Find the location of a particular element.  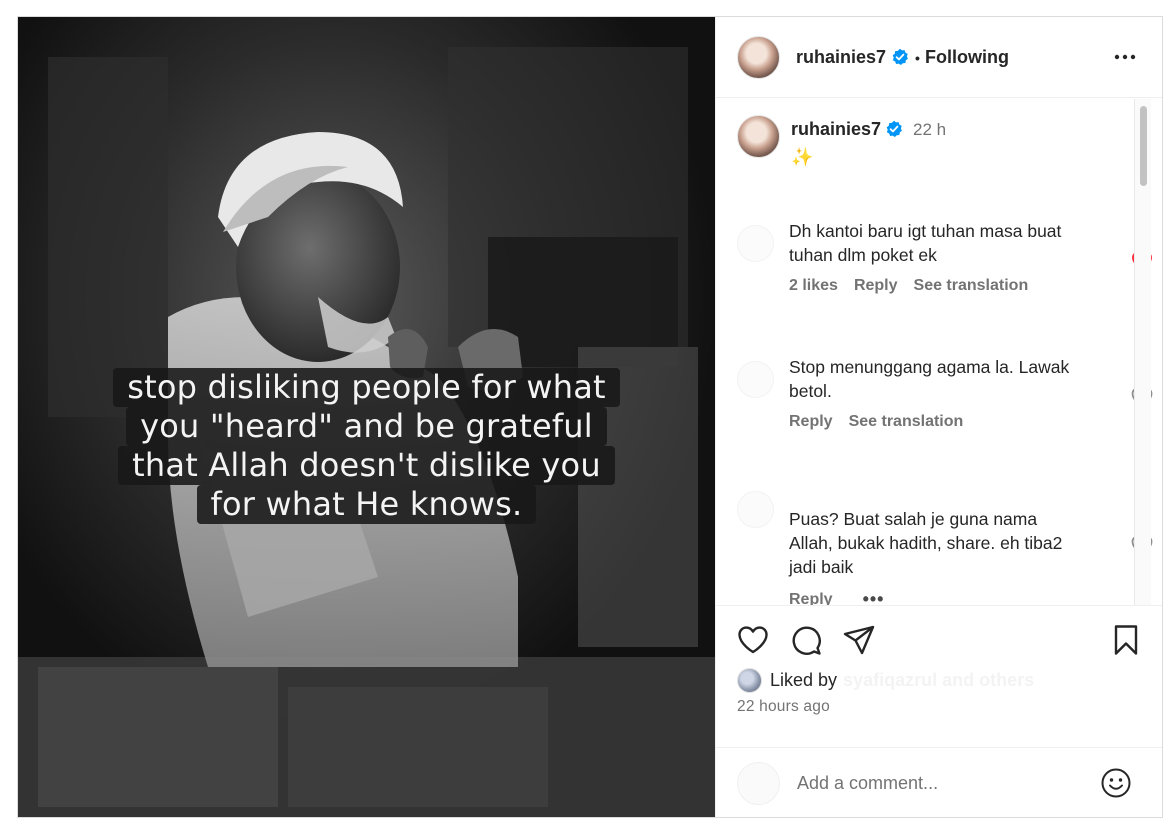

caption-author-line: ruhainies7 22 h is located at coordinates (868, 129).